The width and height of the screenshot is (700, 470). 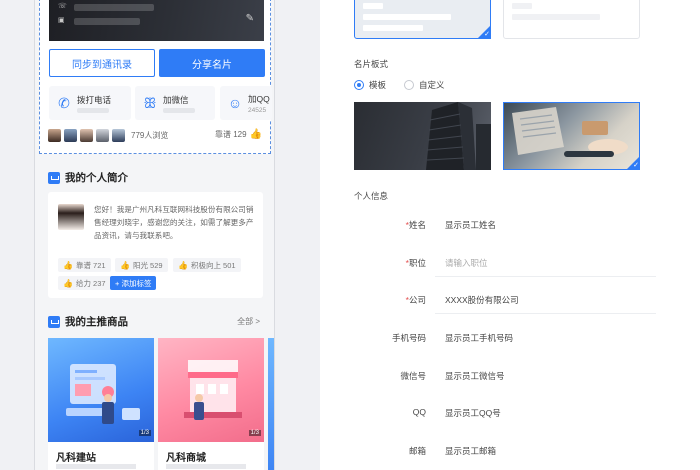 I want to click on call-phone-item: ✆ 拨打电话, so click(x=90, y=103).